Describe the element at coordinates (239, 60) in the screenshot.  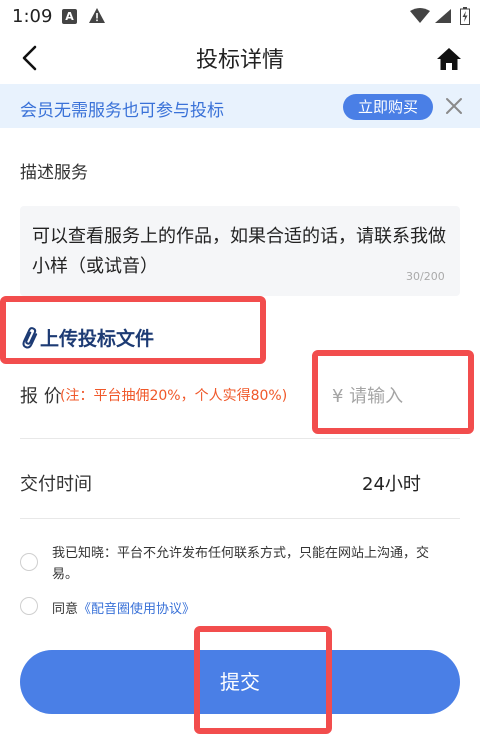
I see `page-title: 投标详情` at that location.